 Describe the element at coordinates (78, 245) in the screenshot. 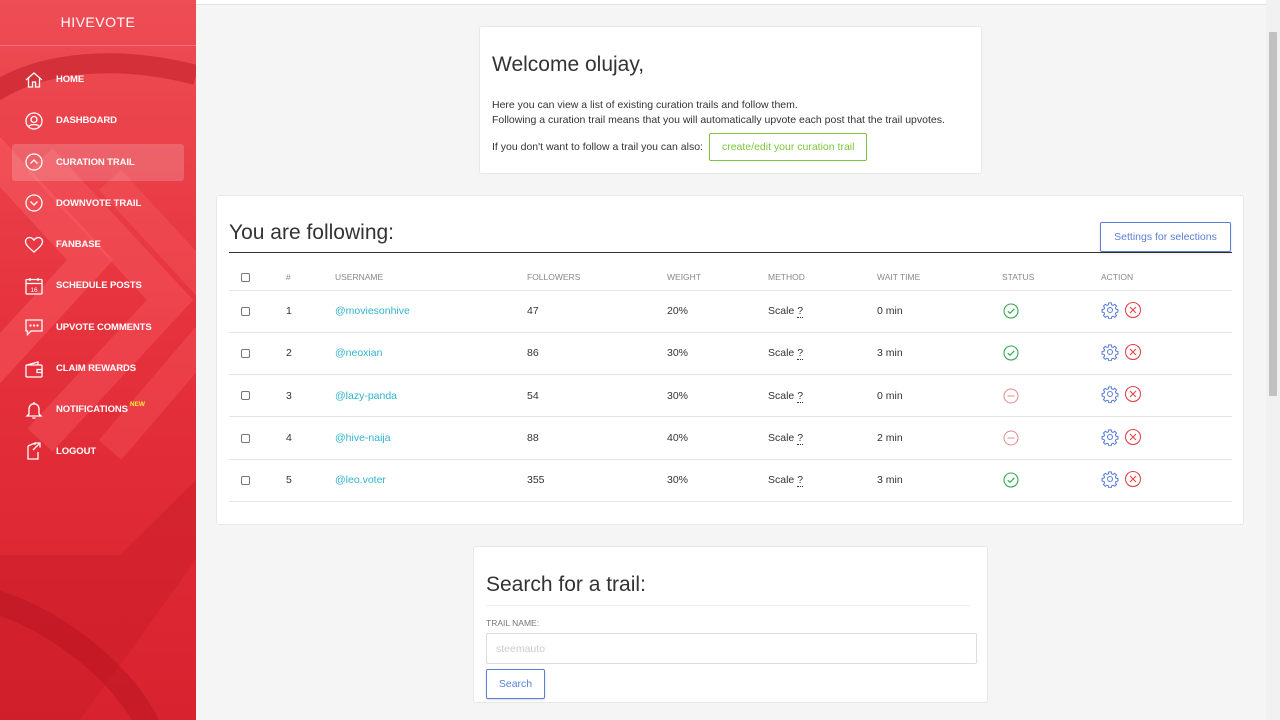

I see `sidebar-item-label: FANBASE` at that location.